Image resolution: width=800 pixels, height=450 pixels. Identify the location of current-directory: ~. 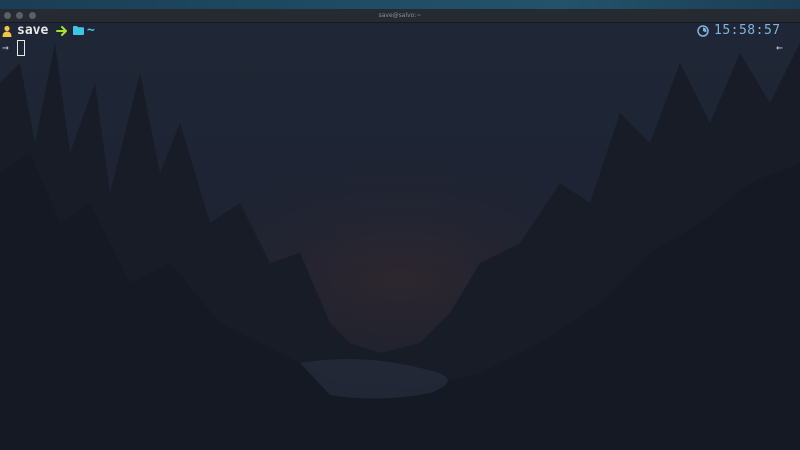
(91, 30).